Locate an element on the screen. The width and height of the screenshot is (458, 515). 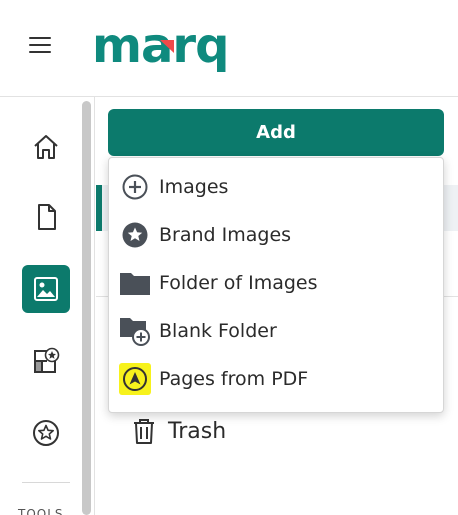
rail-item-home is located at coordinates (46, 147).